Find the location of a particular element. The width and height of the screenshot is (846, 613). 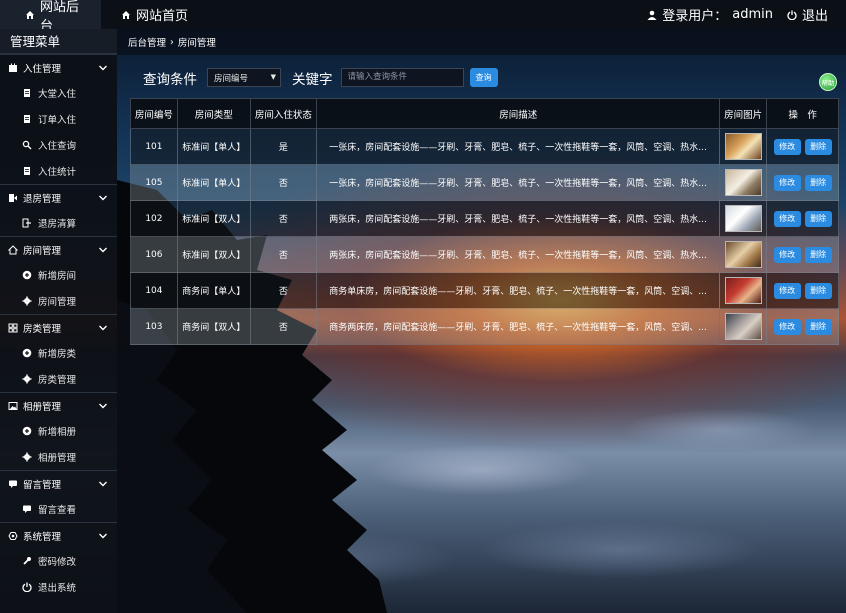

col-room-status: 房间入住状态 is located at coordinates (283, 113).